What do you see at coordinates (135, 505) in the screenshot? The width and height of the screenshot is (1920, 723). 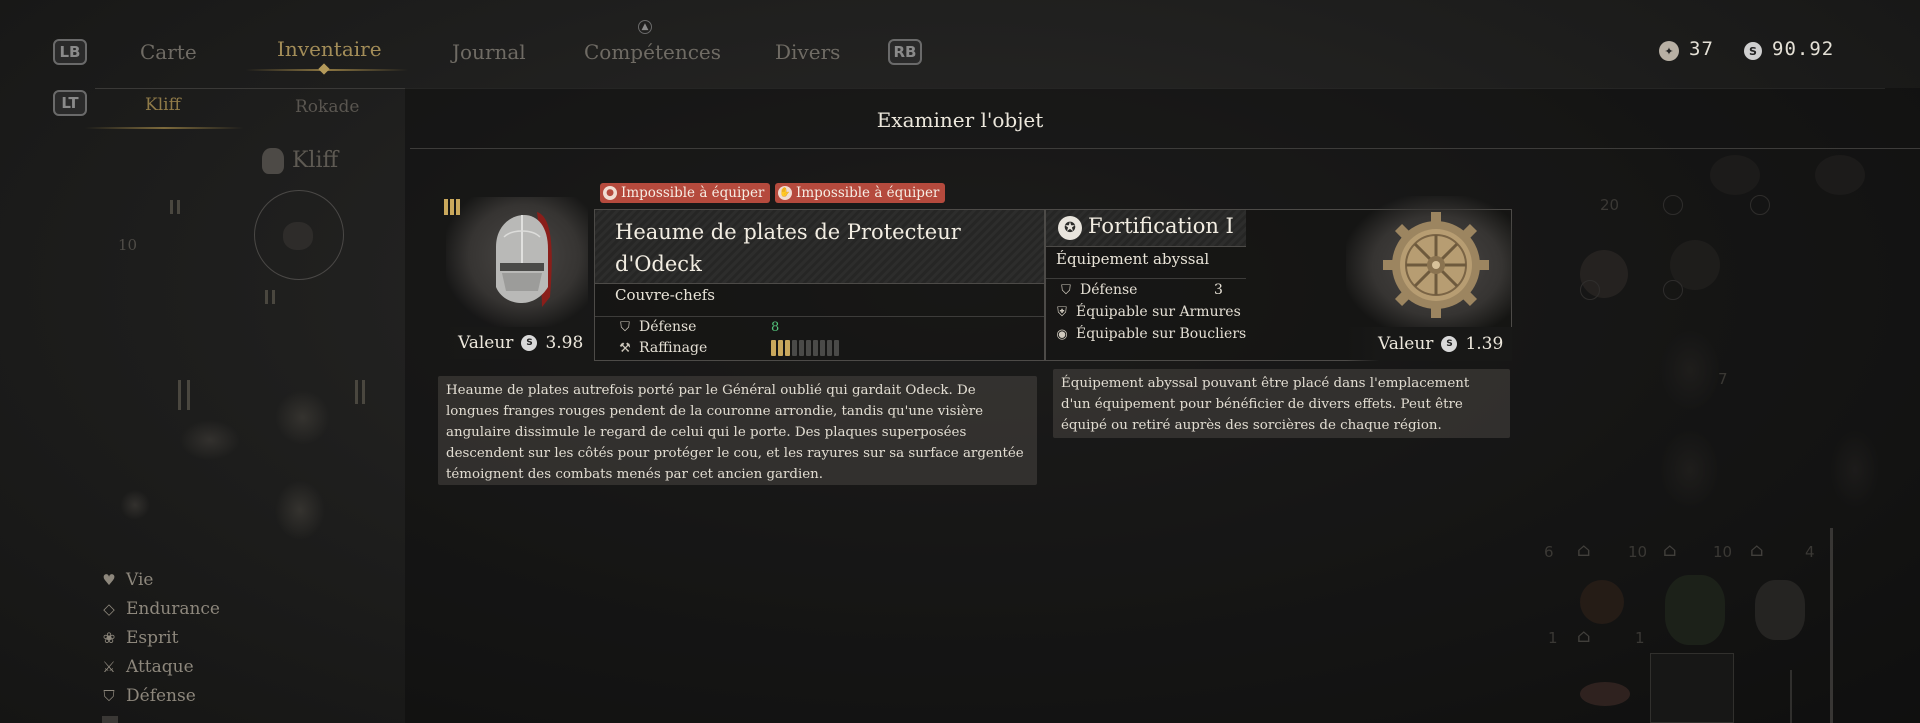 I see `equipment-slot-weapon` at bounding box center [135, 505].